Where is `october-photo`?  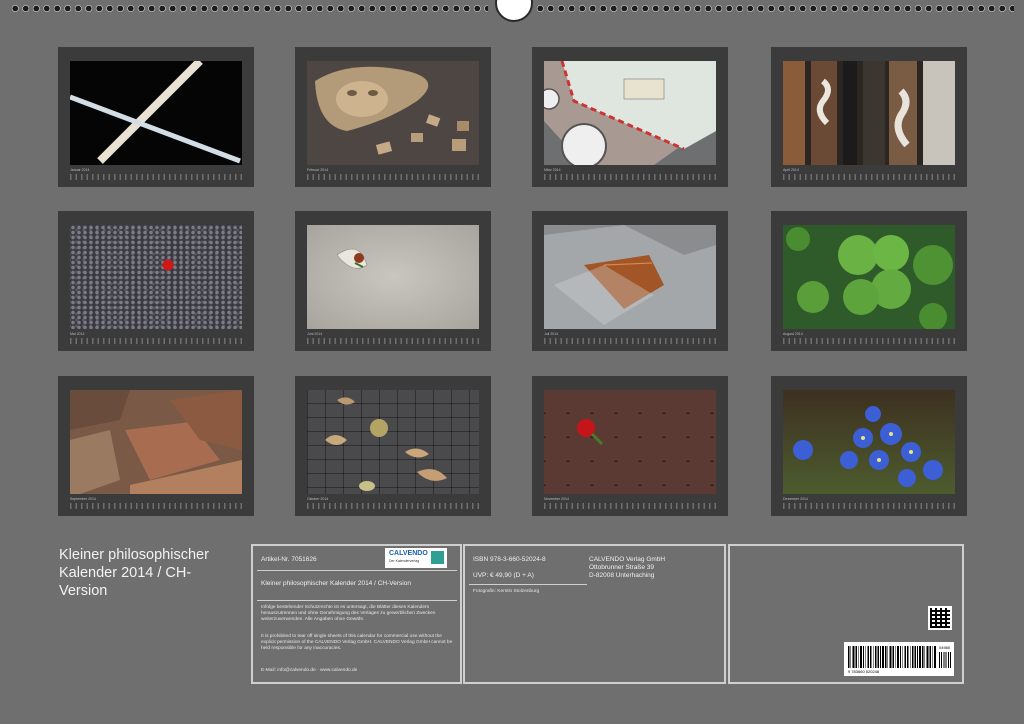
october-photo is located at coordinates (393, 442).